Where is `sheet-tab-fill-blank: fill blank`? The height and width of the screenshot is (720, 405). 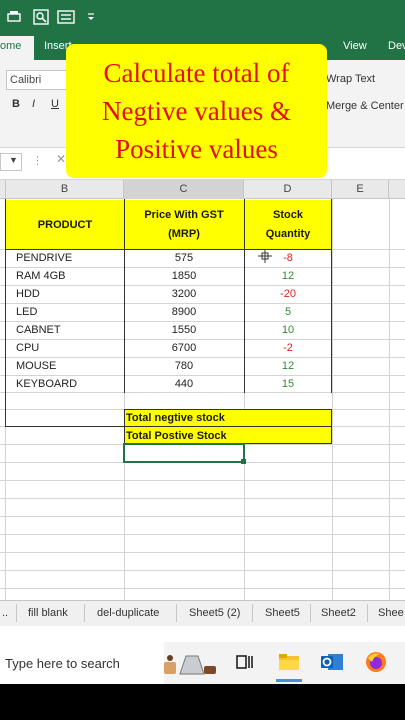 sheet-tab-fill-blank: fill blank is located at coordinates (48, 613).